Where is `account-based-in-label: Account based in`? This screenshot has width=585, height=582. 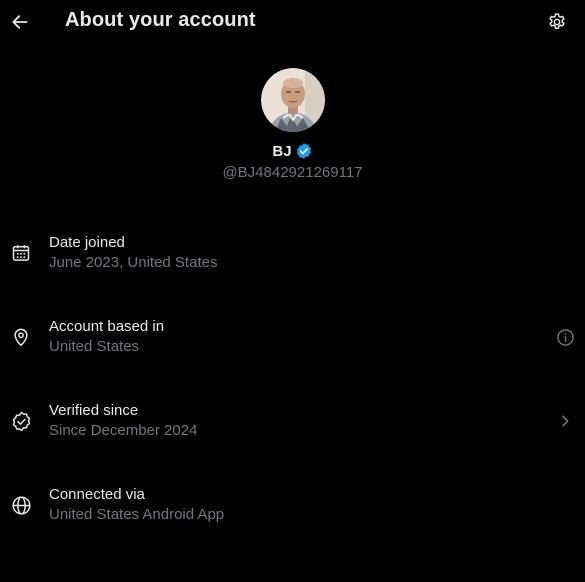 account-based-in-label: Account based in is located at coordinates (107, 326).